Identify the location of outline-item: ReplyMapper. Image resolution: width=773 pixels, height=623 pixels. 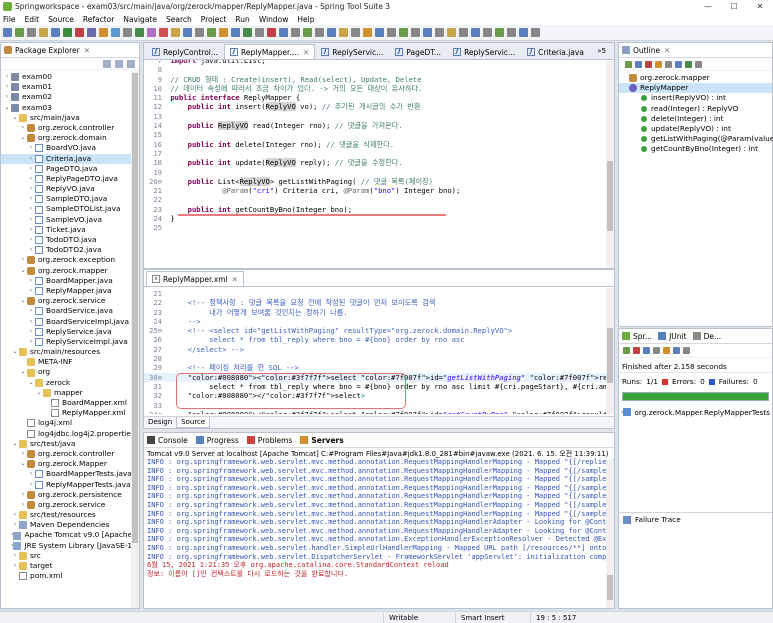
(695, 88).